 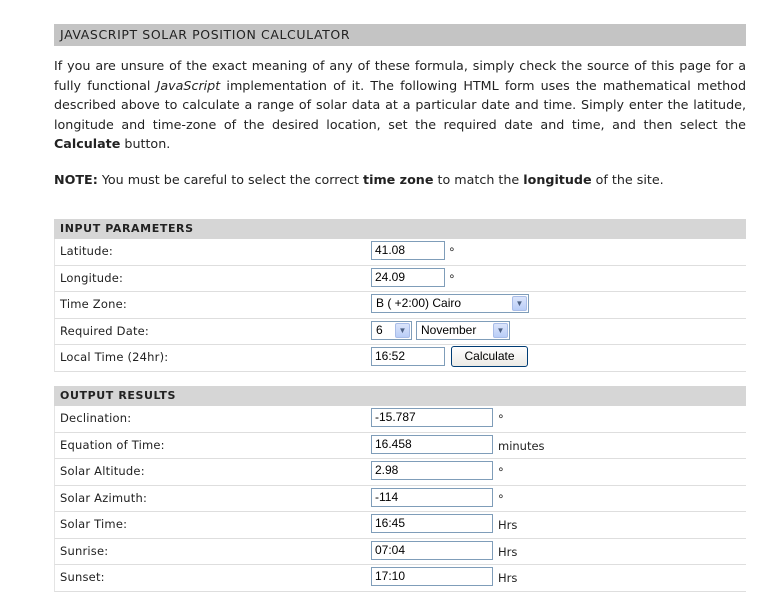 I want to click on latitude-input: 41.08, so click(x=408, y=250).